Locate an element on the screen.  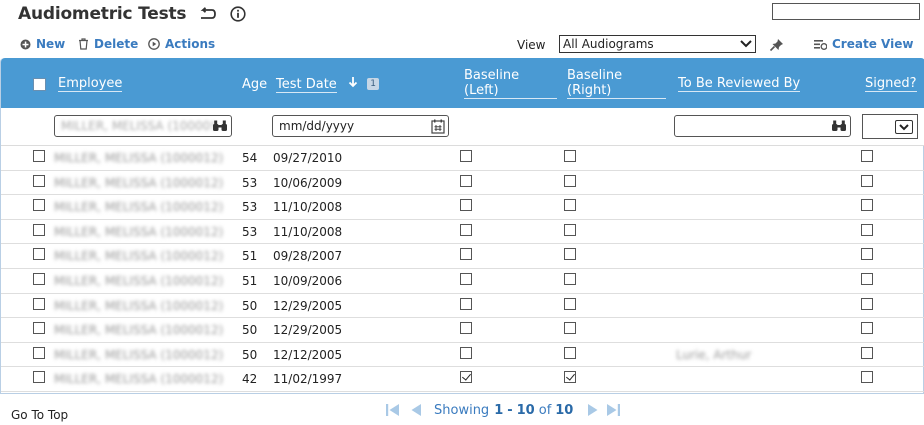
go-to-top-link: Go To Top is located at coordinates (39, 415).